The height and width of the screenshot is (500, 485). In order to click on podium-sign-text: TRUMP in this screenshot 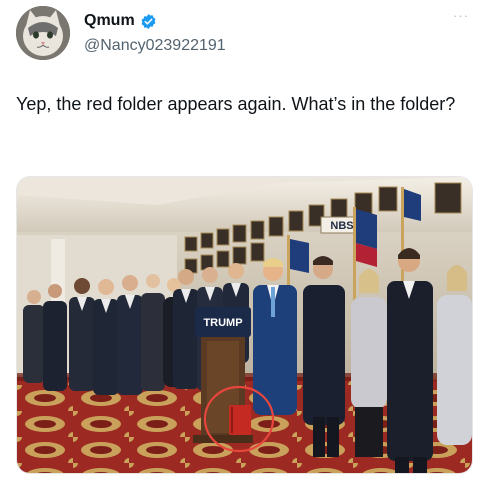, I will do `click(222, 323)`.